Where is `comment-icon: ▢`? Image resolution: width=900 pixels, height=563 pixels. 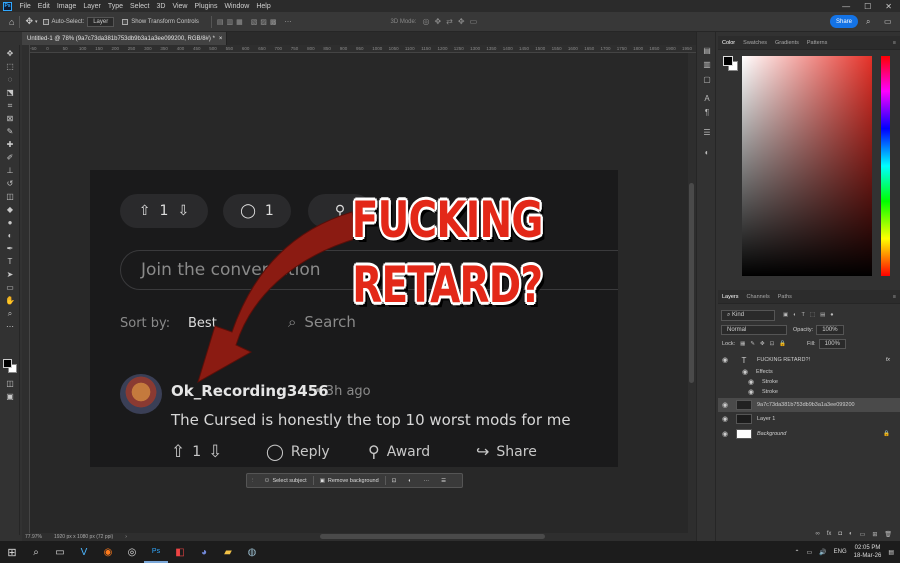
comment-icon: ▢ is located at coordinates (707, 80).